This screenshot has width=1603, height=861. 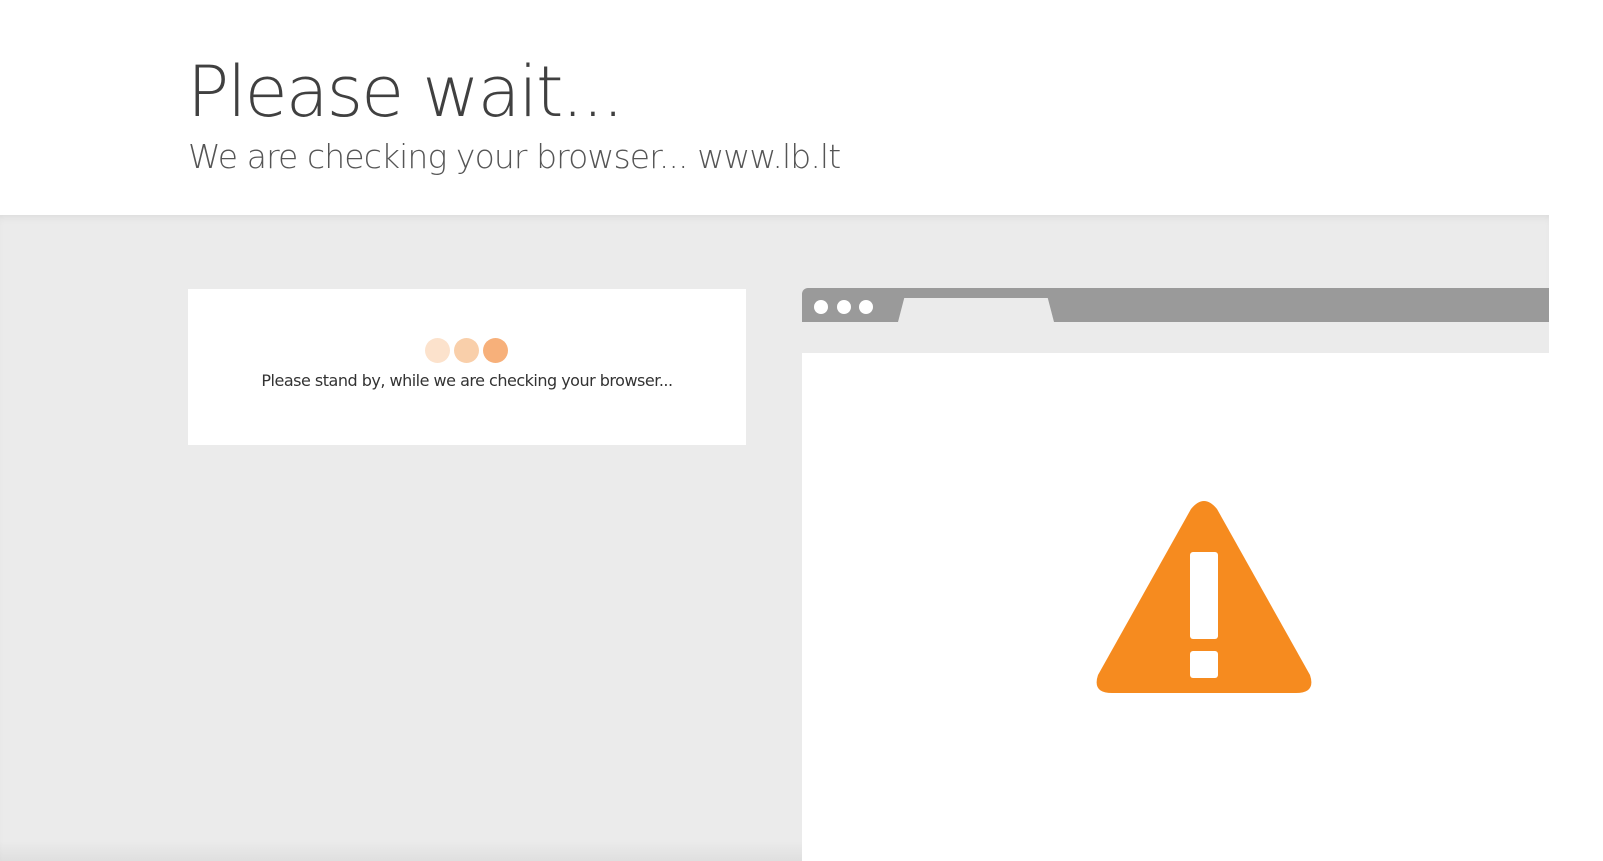 I want to click on loading-indicator, so click(x=468, y=350).